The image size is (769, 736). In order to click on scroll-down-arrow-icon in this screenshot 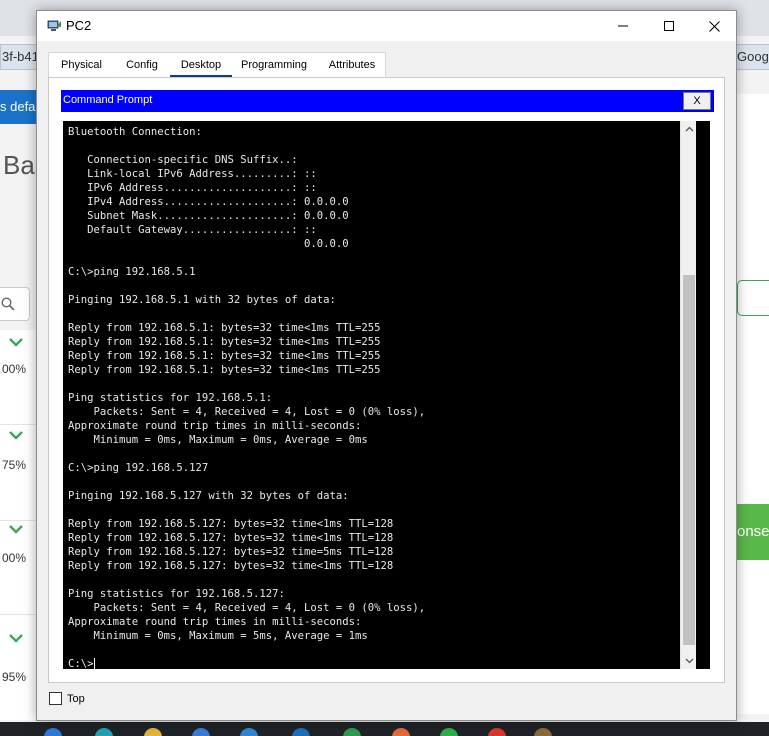, I will do `click(689, 661)`.